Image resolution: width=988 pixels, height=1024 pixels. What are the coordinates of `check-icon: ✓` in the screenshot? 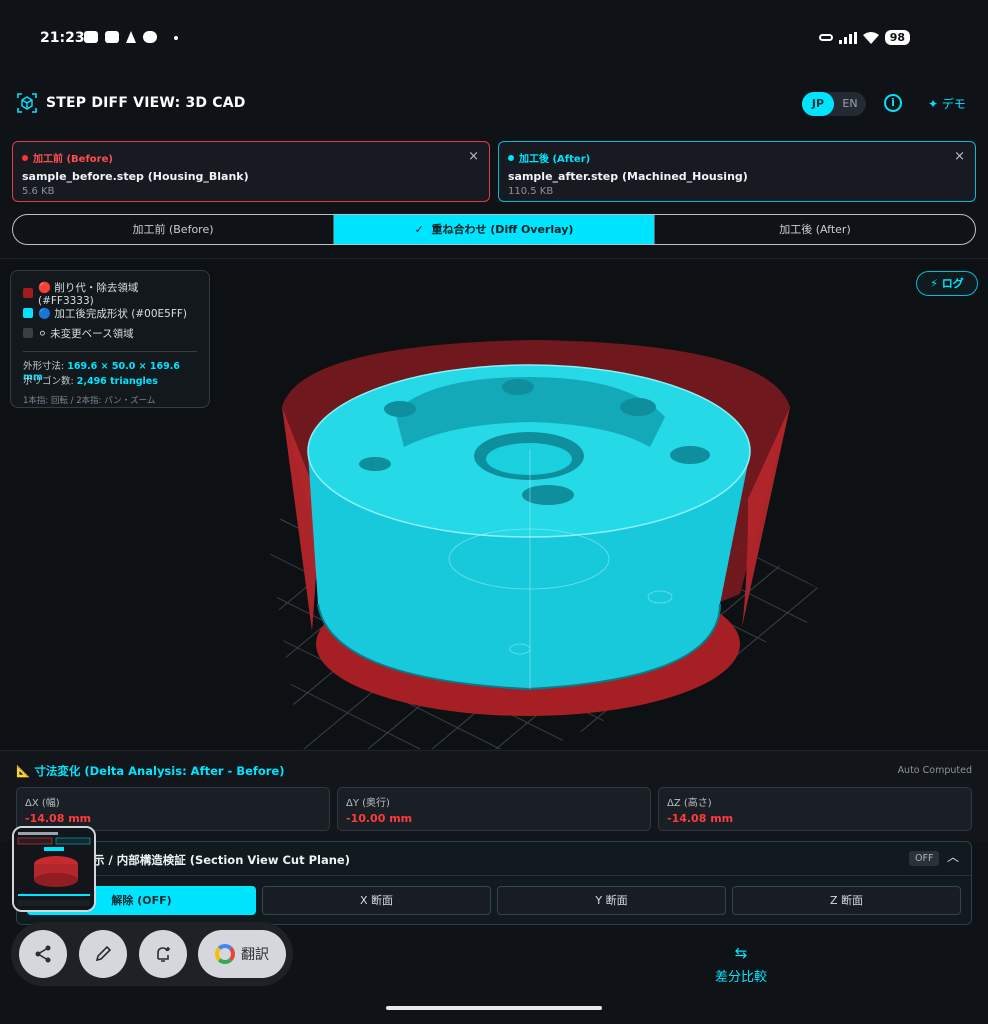 It's located at (419, 229).